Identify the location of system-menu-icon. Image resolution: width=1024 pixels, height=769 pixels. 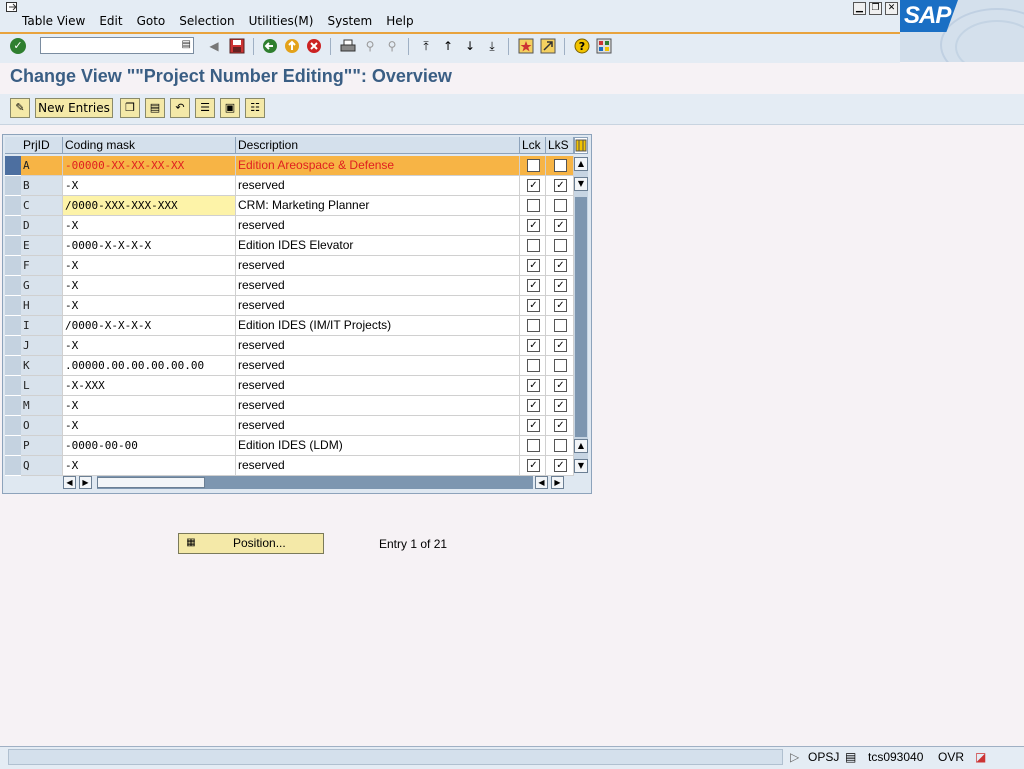
(12, 7).